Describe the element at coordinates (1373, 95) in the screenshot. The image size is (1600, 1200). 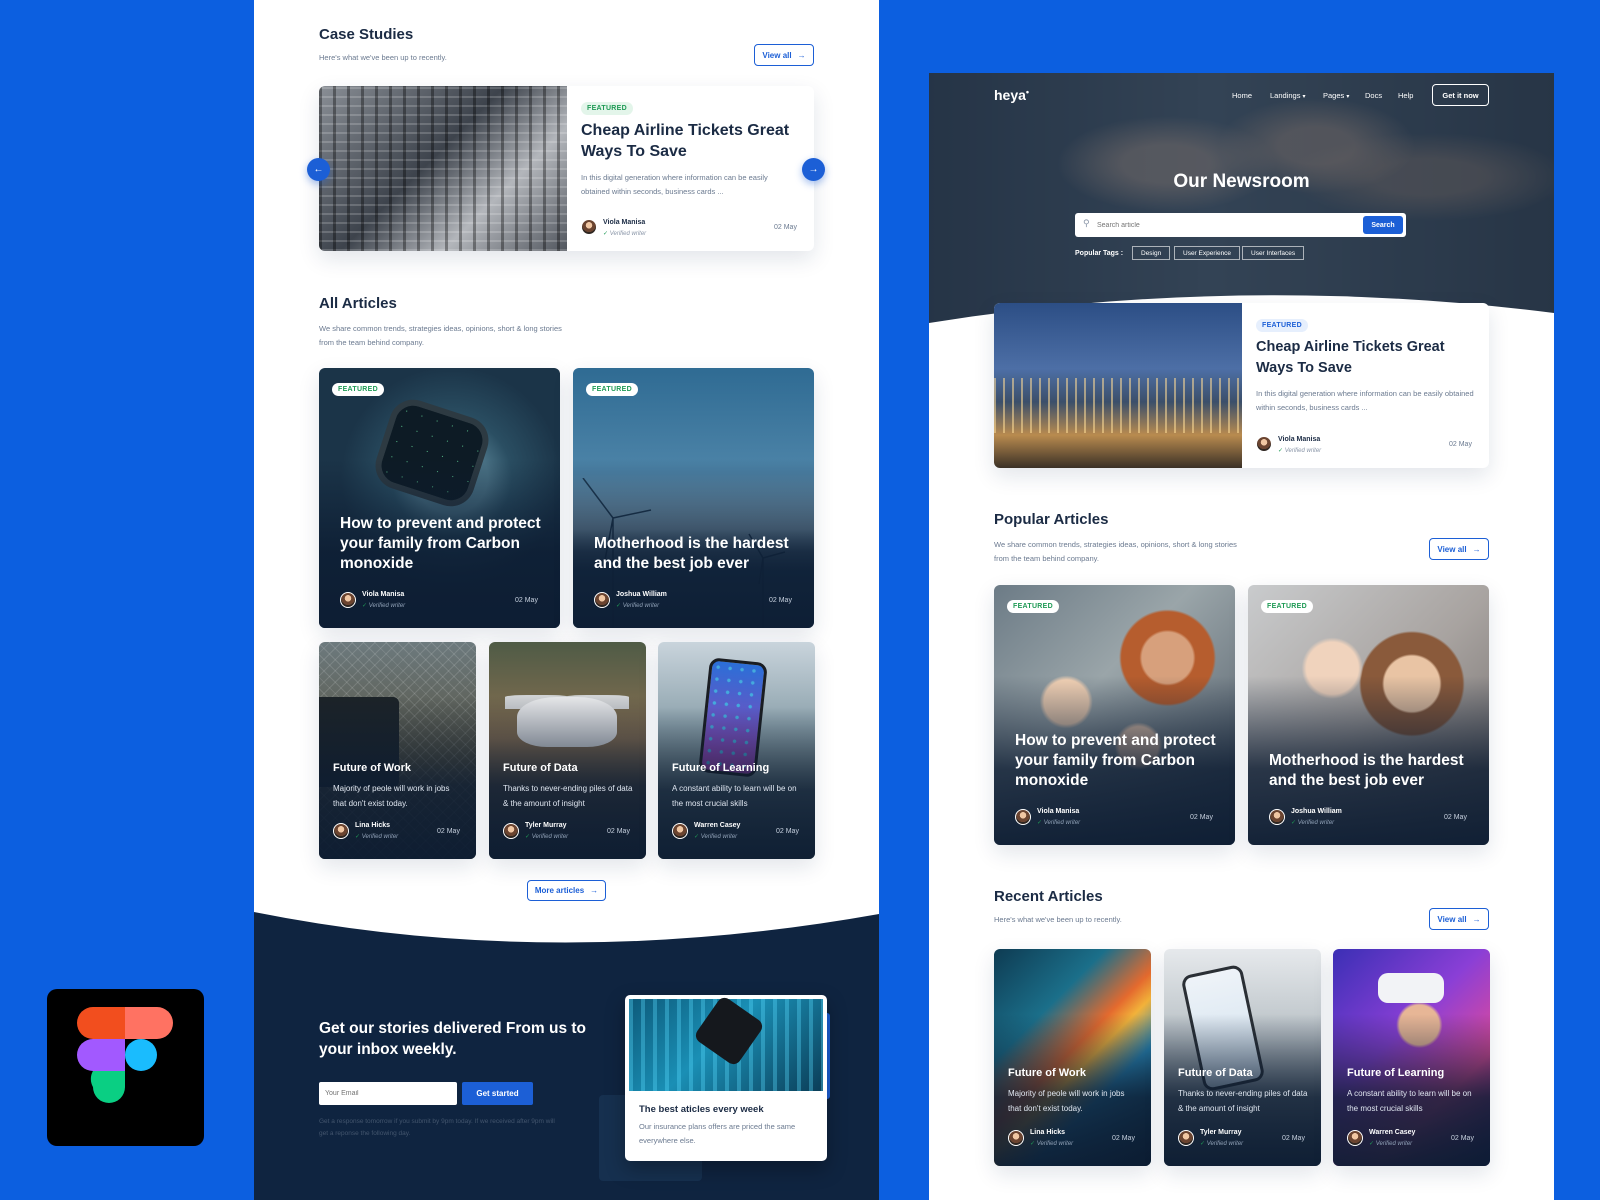
I see `nav-item-docs: Docs` at that location.